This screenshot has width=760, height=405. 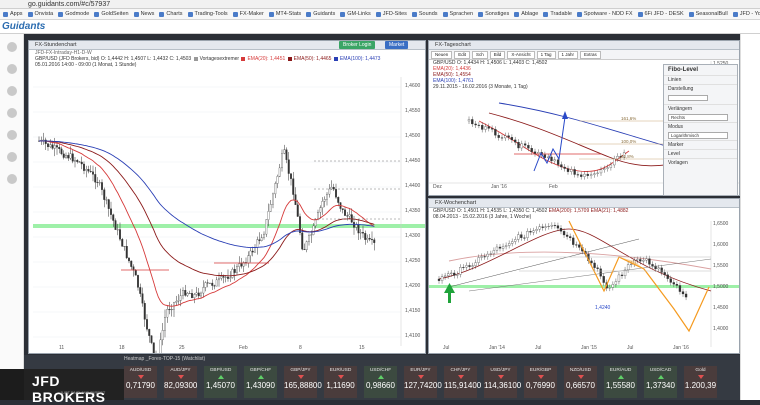 I want to click on bookmark-item: GM-Links, so click(x=358, y=14).